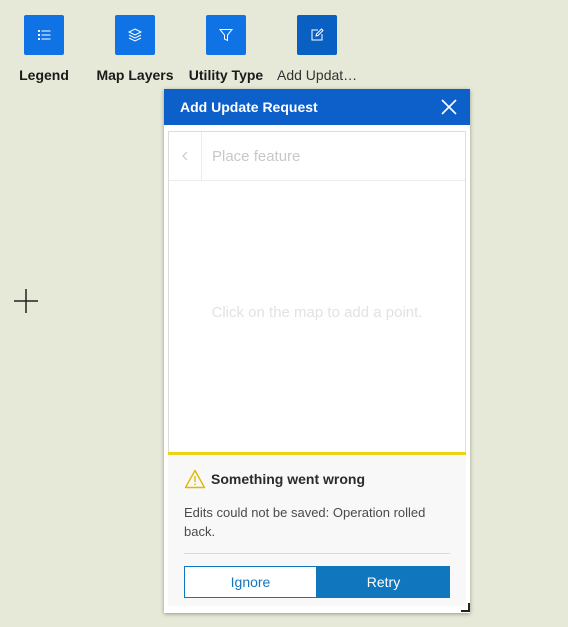 The height and width of the screenshot is (627, 568). I want to click on map-layers-widget: Map Layers, so click(135, 49).